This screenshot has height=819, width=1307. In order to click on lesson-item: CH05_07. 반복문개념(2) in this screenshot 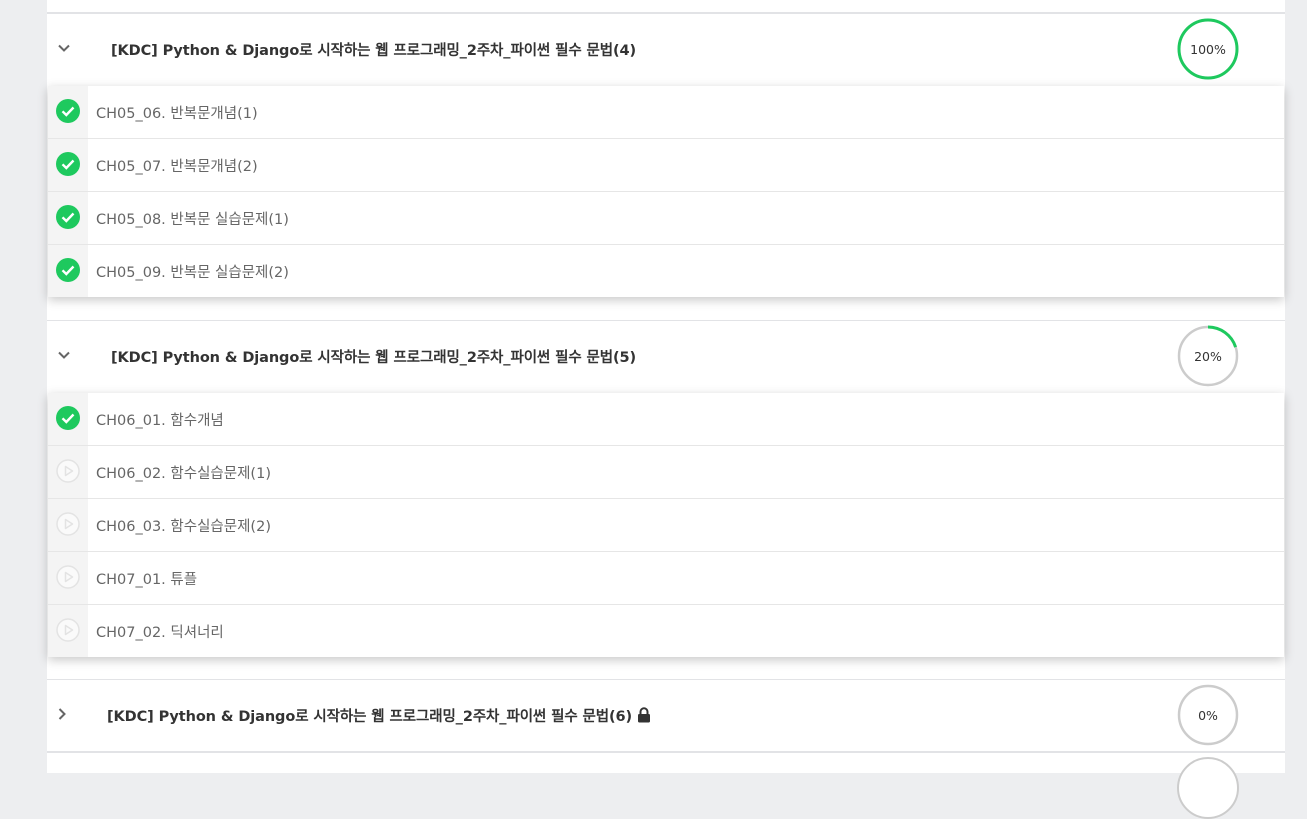, I will do `click(666, 165)`.